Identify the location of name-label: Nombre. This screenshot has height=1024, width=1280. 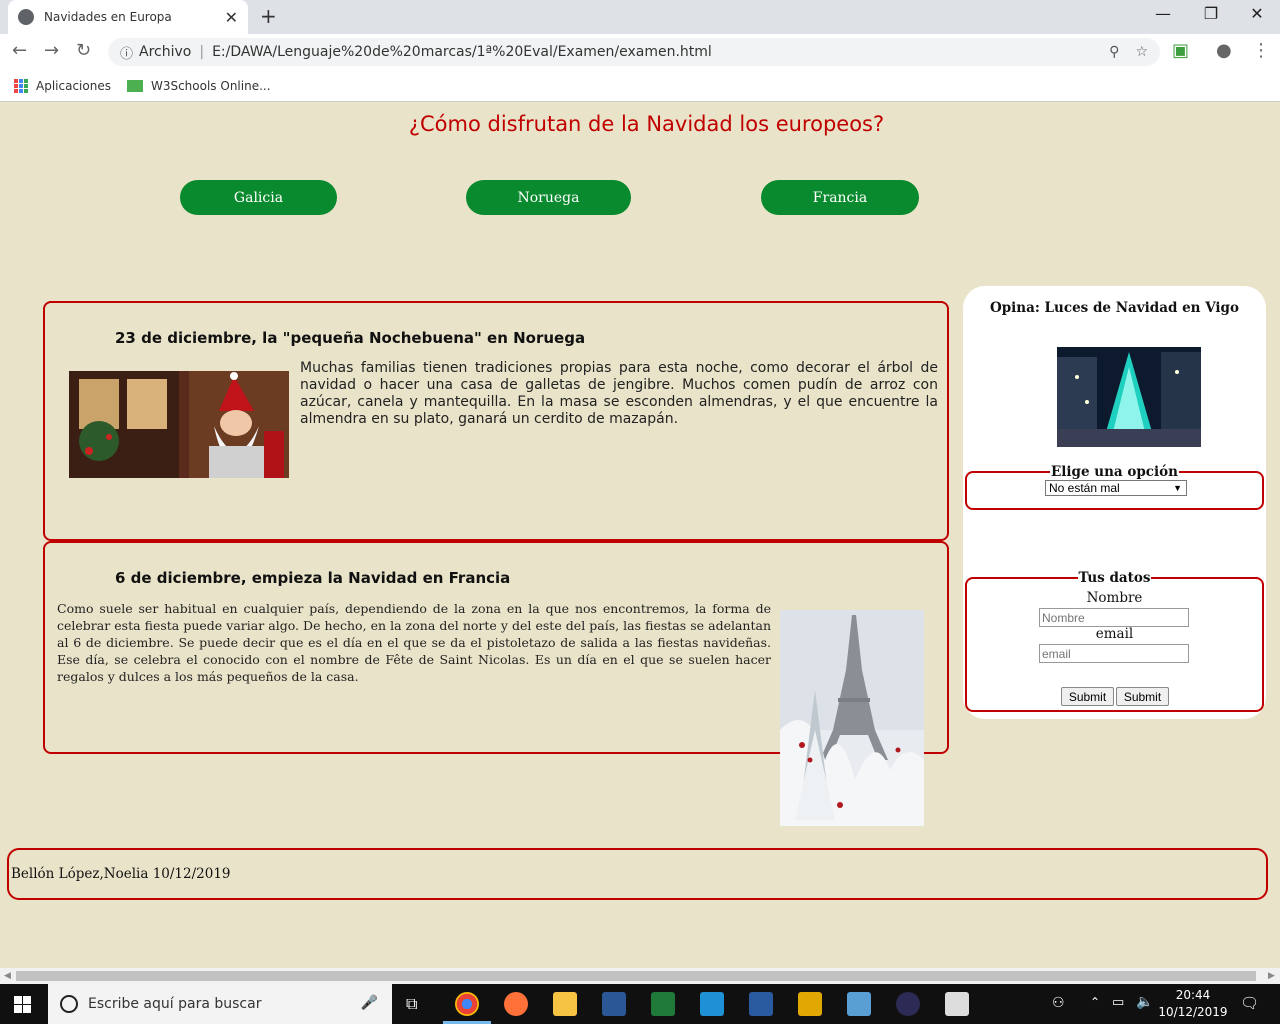
(1114, 598).